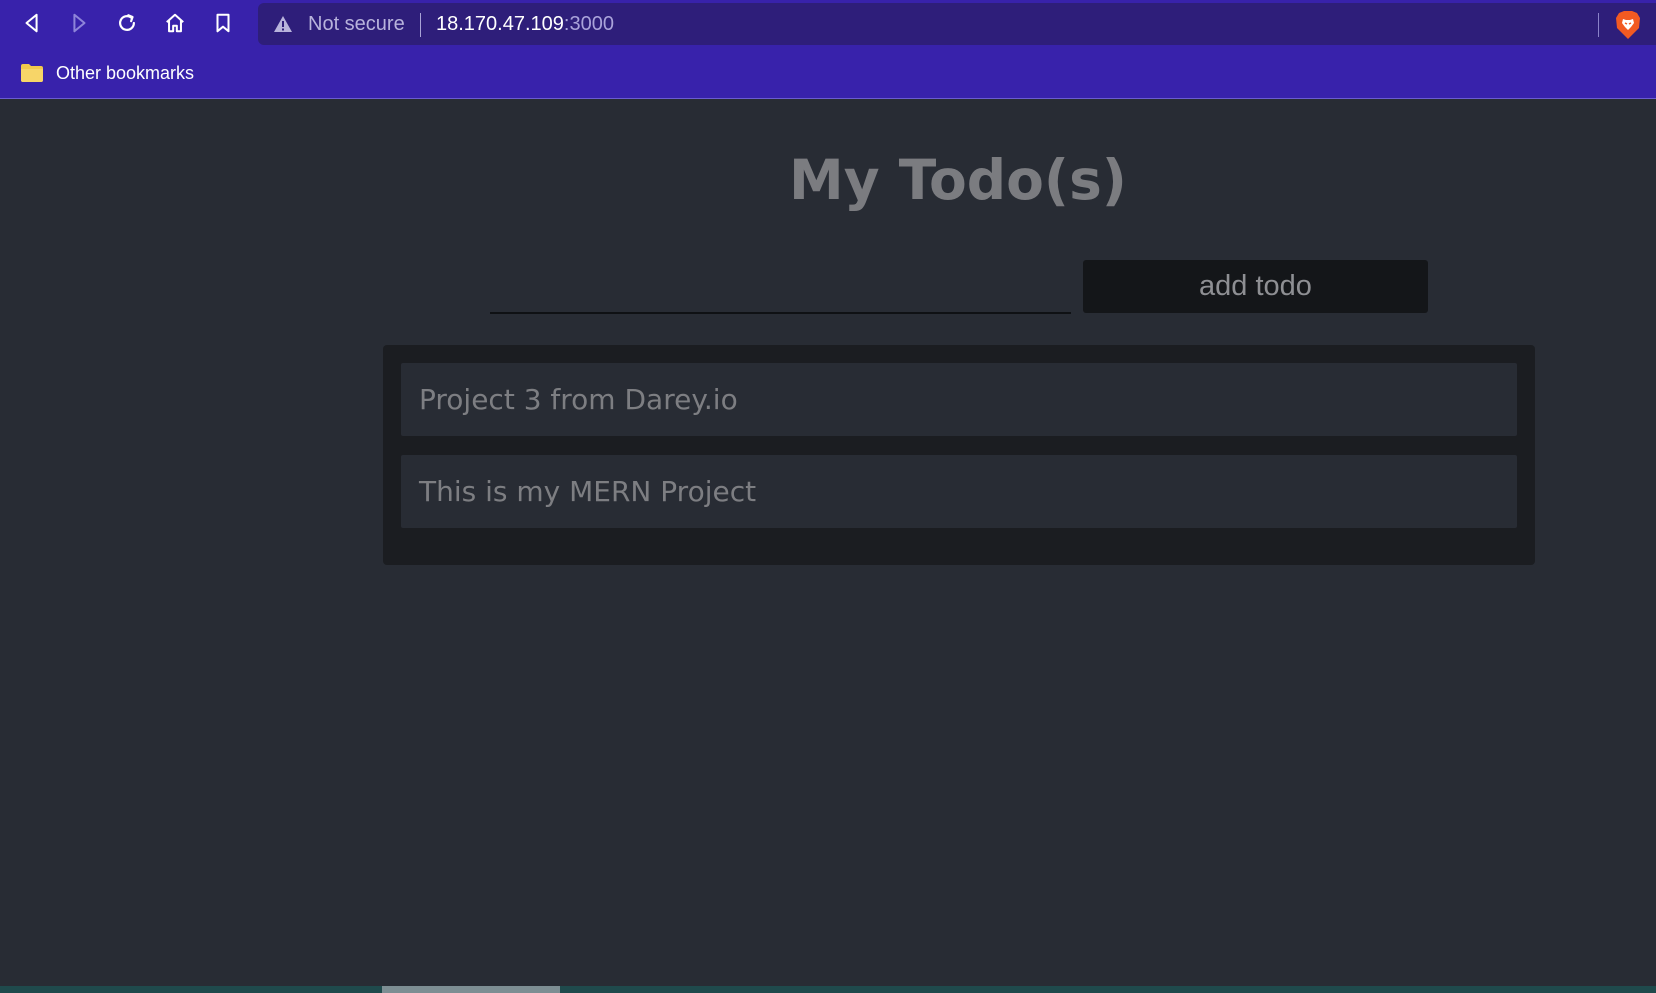 The image size is (1656, 993). I want to click on home-icon, so click(175, 23).